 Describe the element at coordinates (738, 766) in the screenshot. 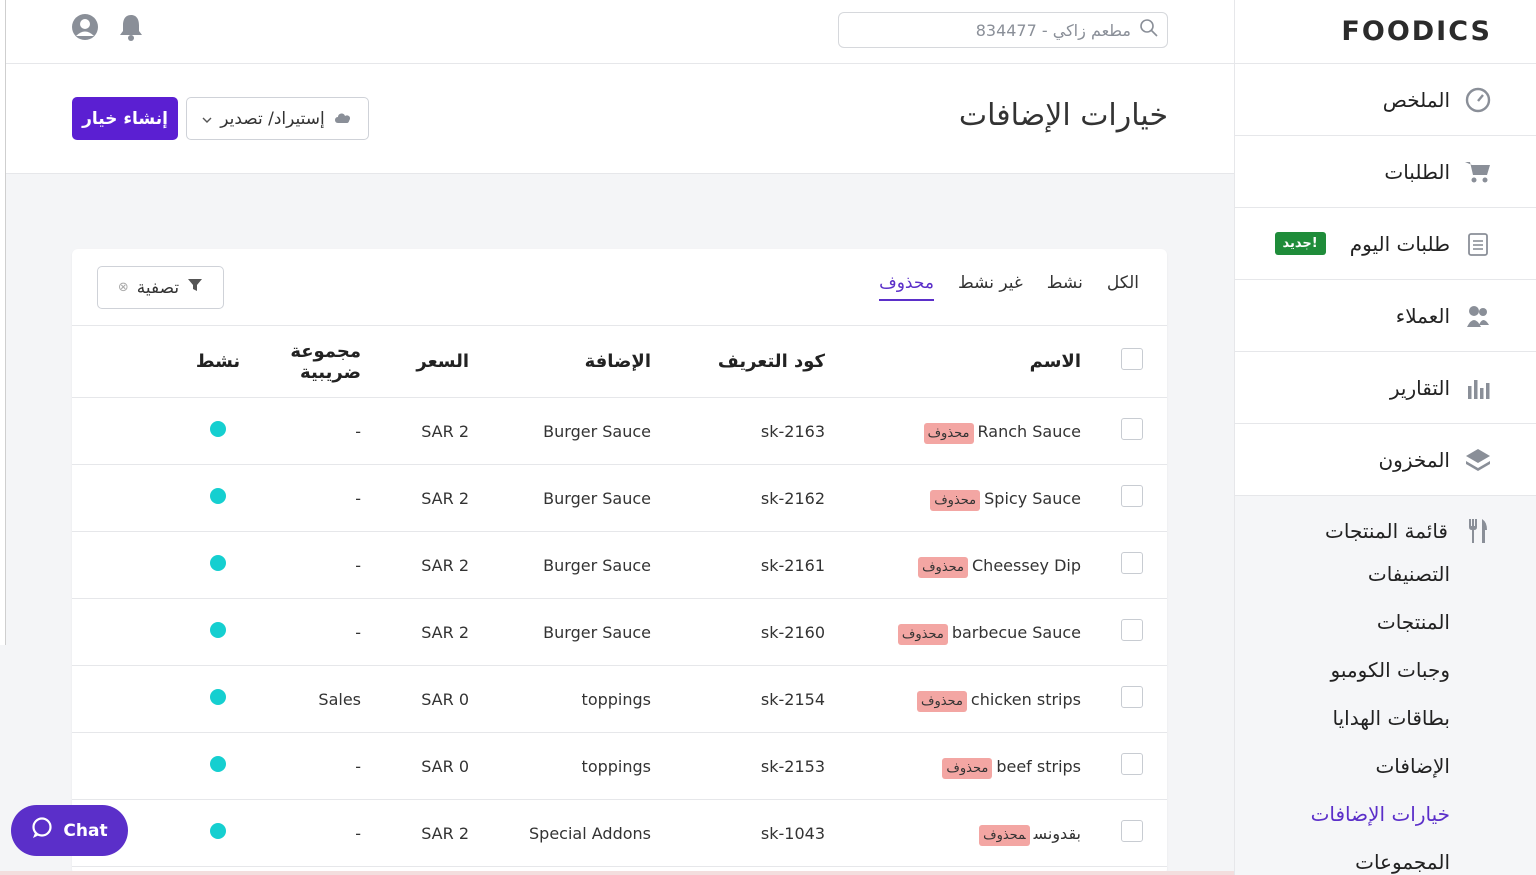

I see `sku-cell: sk-2153` at that location.